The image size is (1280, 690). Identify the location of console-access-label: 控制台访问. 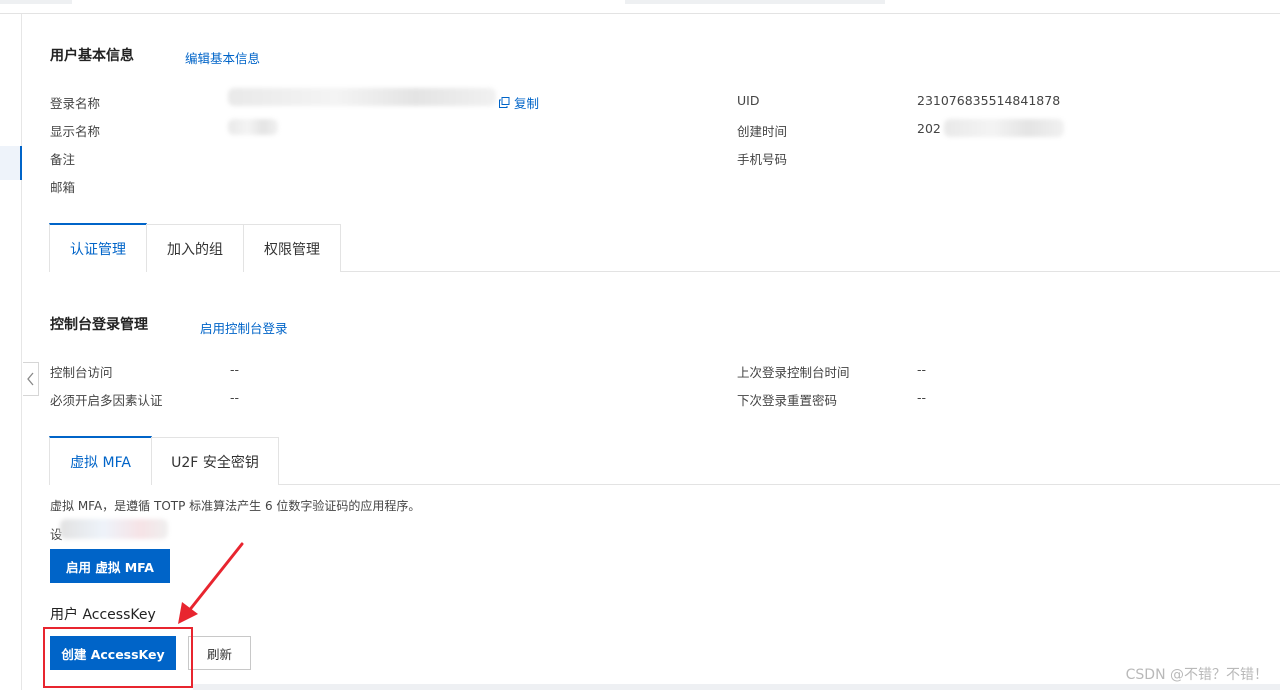
(81, 372).